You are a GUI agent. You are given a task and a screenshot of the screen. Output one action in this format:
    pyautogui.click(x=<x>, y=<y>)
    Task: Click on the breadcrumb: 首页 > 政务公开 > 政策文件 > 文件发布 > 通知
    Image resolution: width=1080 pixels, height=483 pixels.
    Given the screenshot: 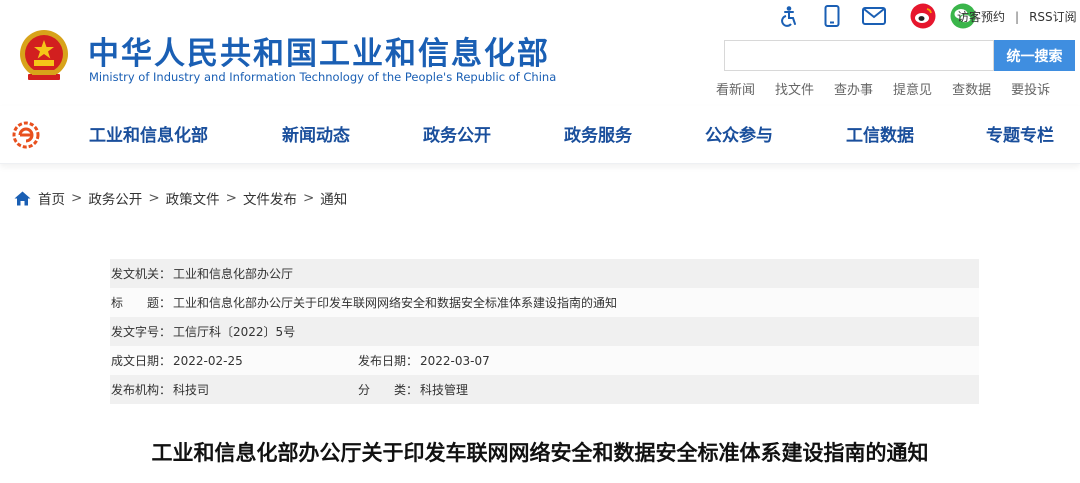 What is the action you would take?
    pyautogui.click(x=180, y=198)
    